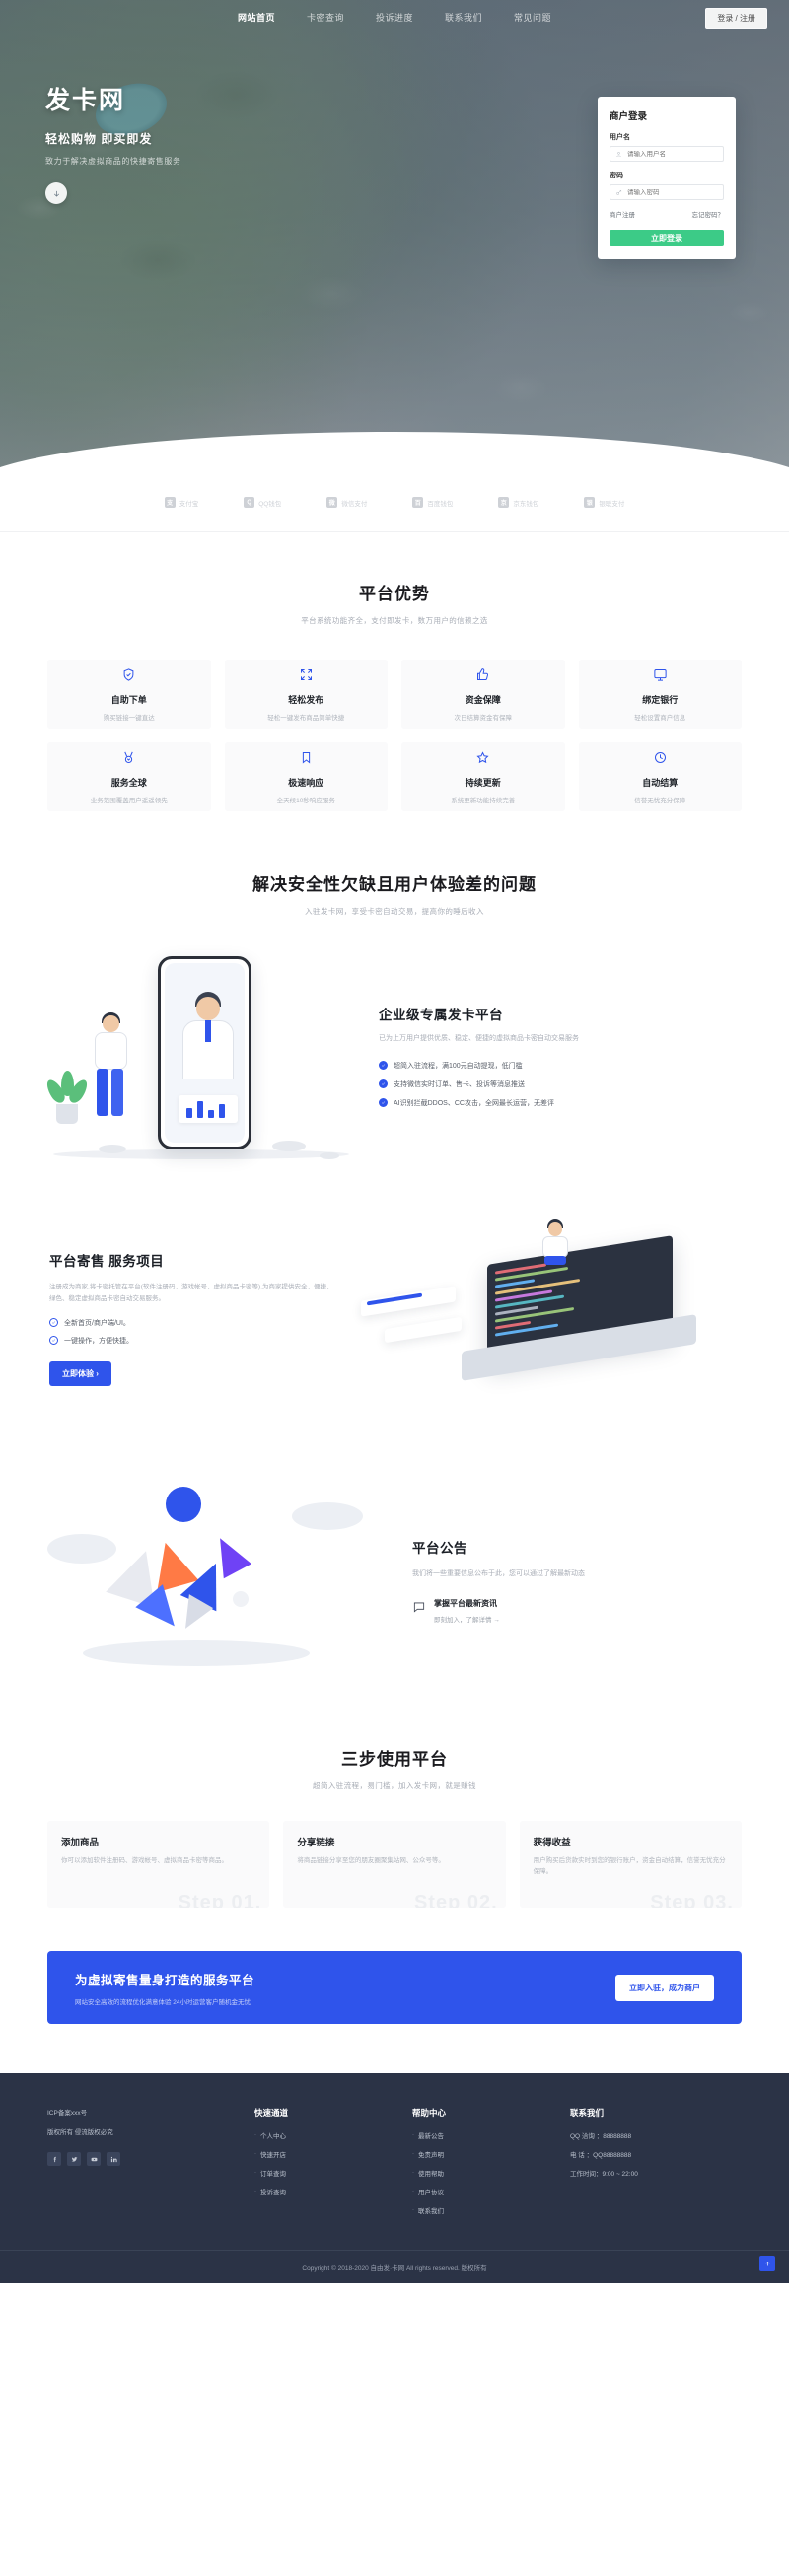 Image resolution: width=789 pixels, height=2576 pixels. What do you see at coordinates (767, 2263) in the screenshot?
I see `back-to-top-button` at bounding box center [767, 2263].